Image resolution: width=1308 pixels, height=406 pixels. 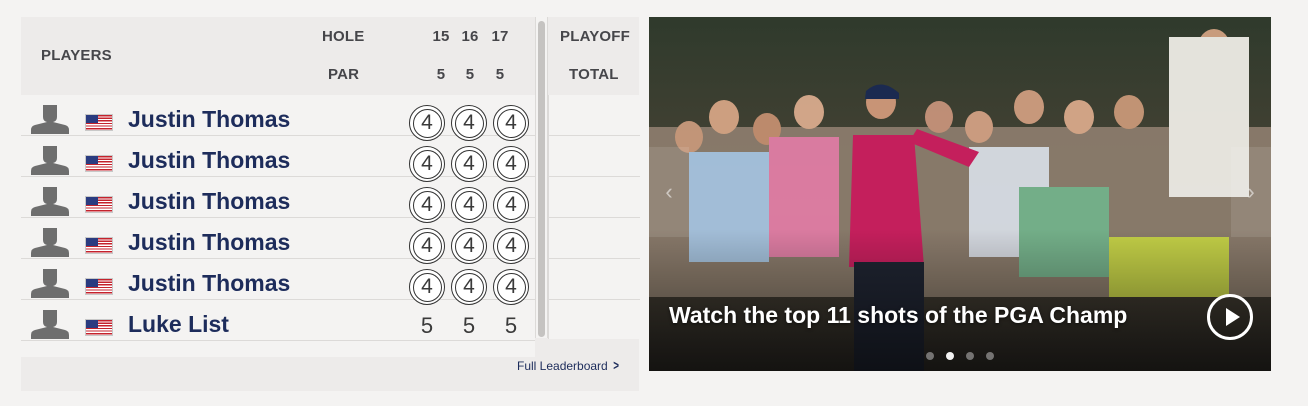 I want to click on players-column-header: PLAYERS, so click(x=76, y=55).